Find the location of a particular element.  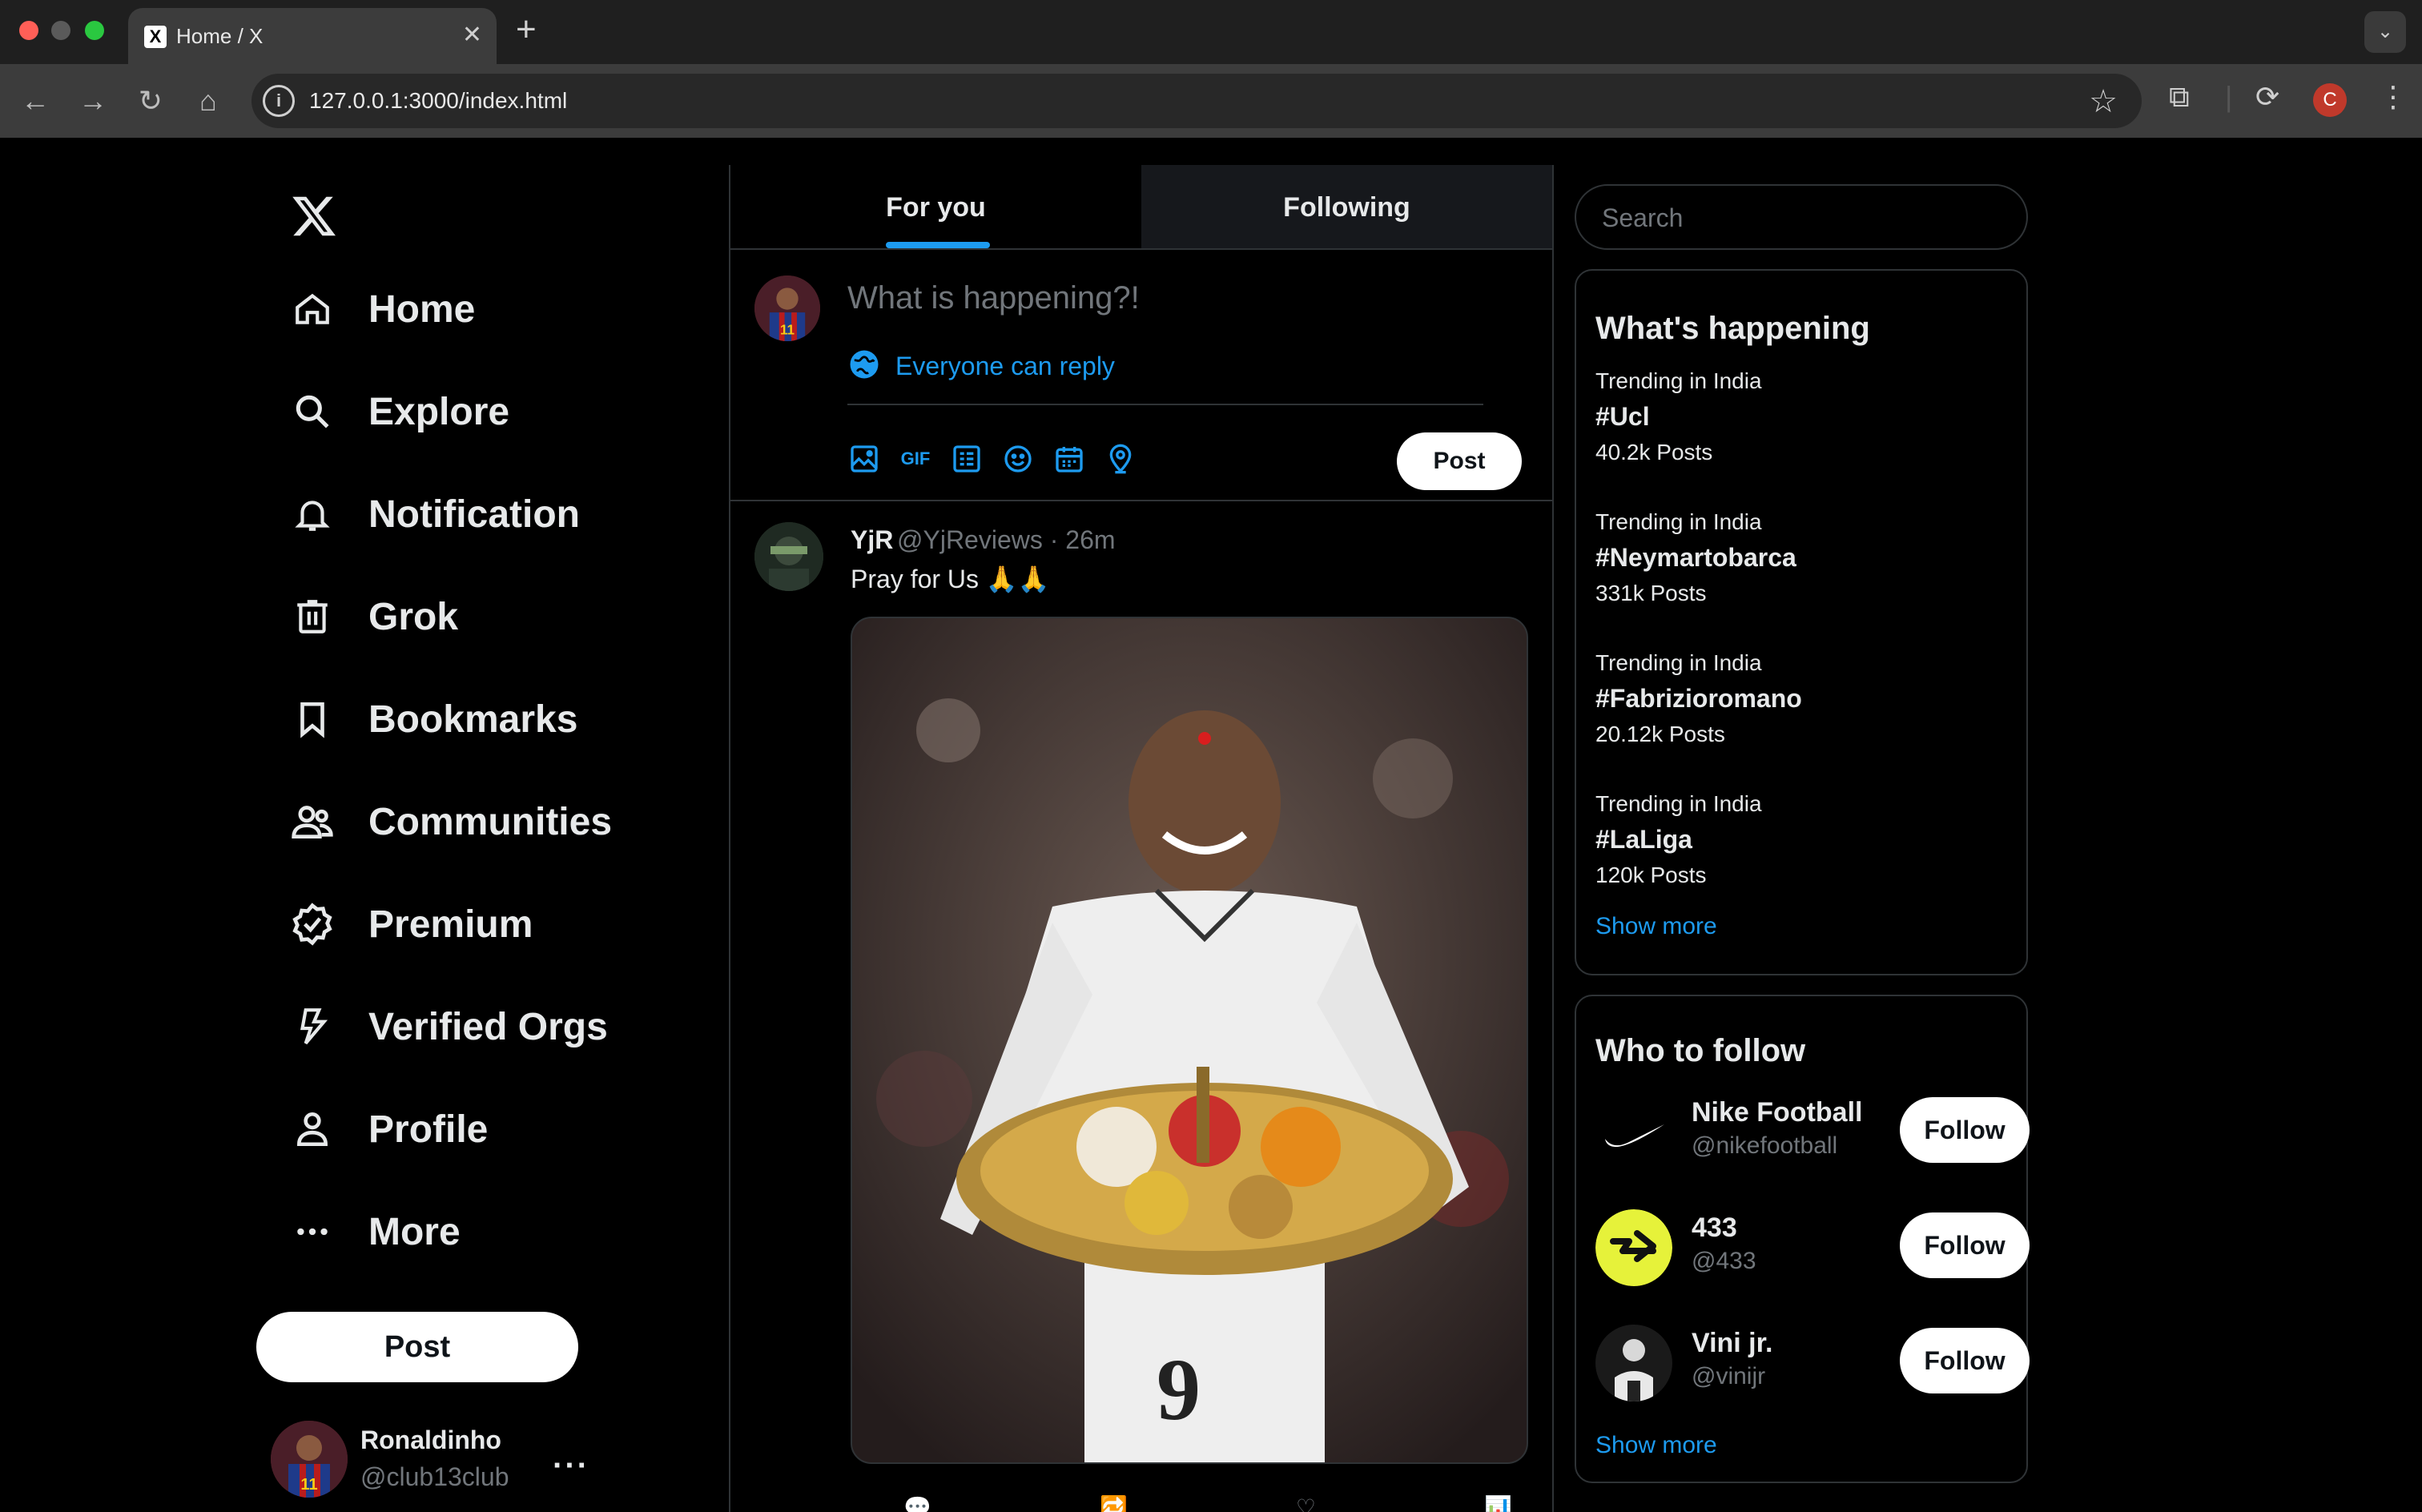

x-logo-icon is located at coordinates (314, 216).